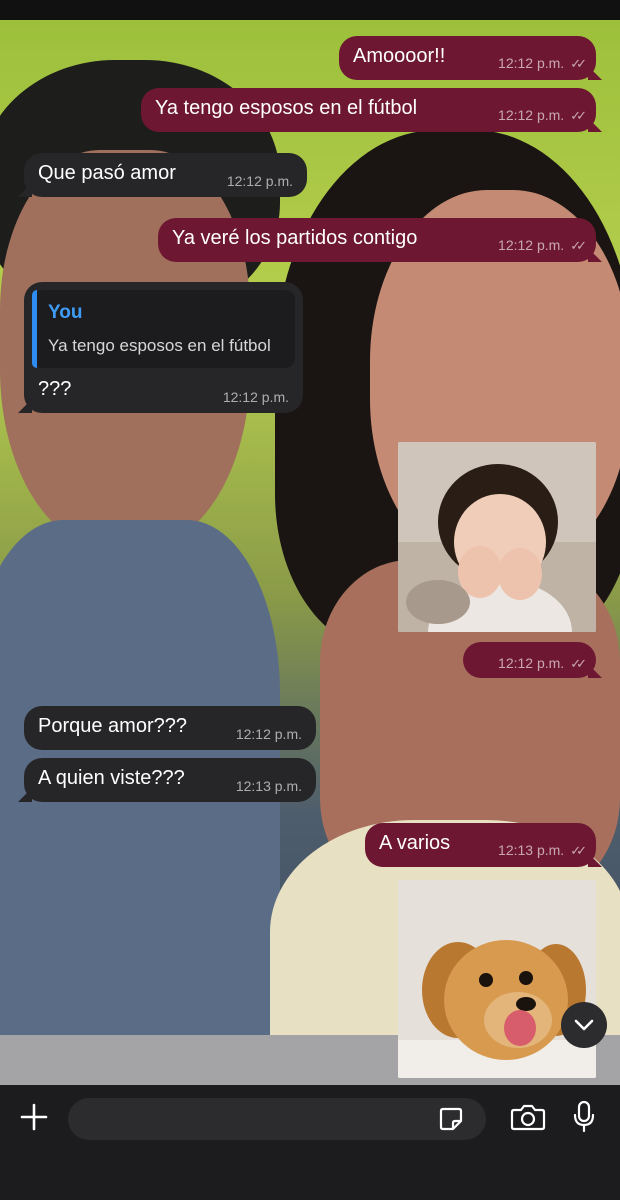 This screenshot has height=1200, width=620. I want to click on camera-icon, so click(528, 1117).